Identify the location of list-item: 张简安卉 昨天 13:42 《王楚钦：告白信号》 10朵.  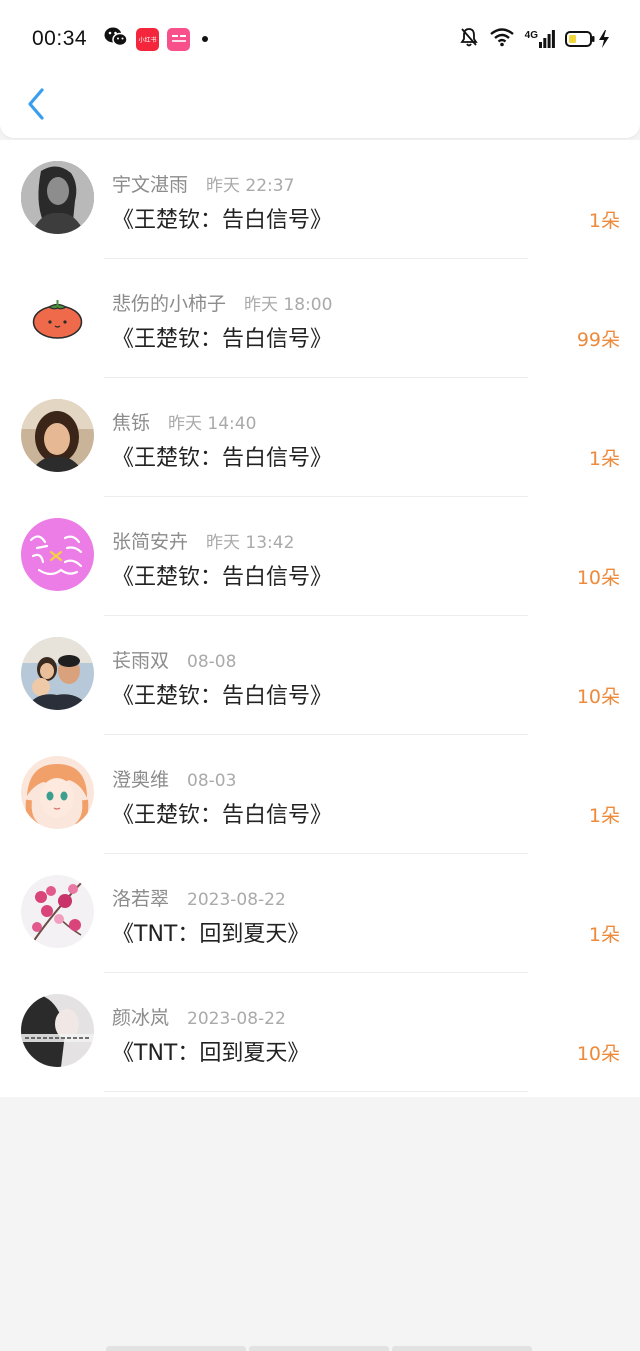
(320, 556).